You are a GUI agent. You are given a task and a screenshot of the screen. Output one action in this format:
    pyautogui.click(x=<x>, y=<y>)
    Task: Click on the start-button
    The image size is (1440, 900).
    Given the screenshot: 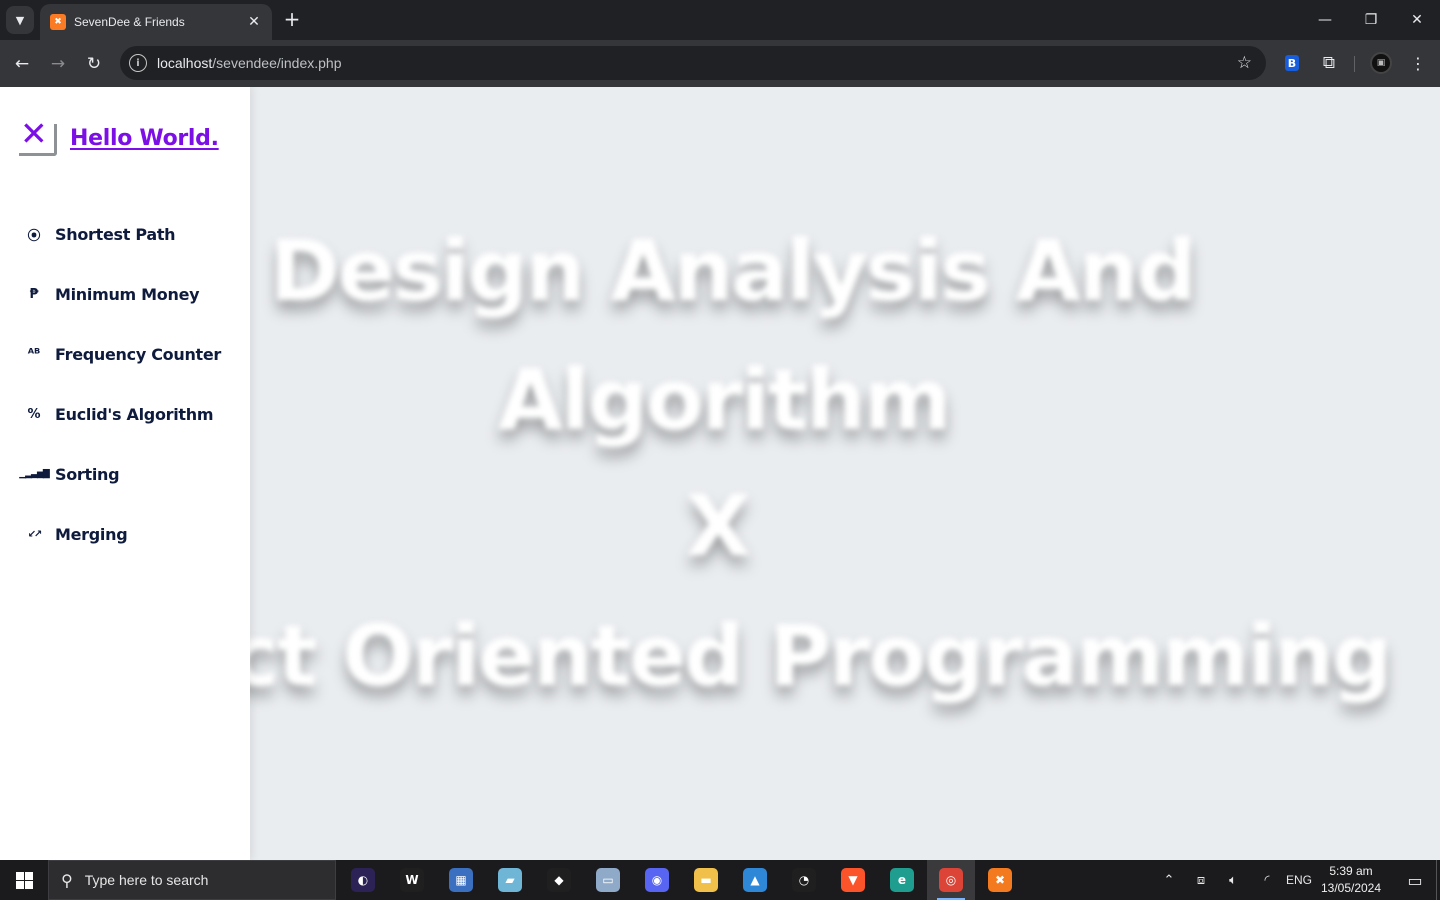 What is the action you would take?
    pyautogui.click(x=24, y=880)
    